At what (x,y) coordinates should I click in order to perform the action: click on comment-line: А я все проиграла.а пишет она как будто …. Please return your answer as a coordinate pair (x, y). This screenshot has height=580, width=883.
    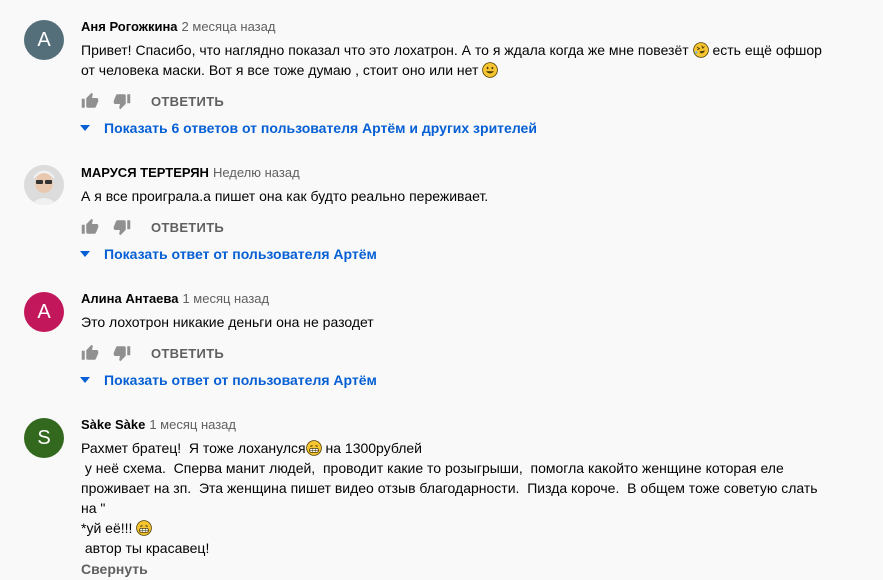
    Looking at the image, I should click on (285, 196).